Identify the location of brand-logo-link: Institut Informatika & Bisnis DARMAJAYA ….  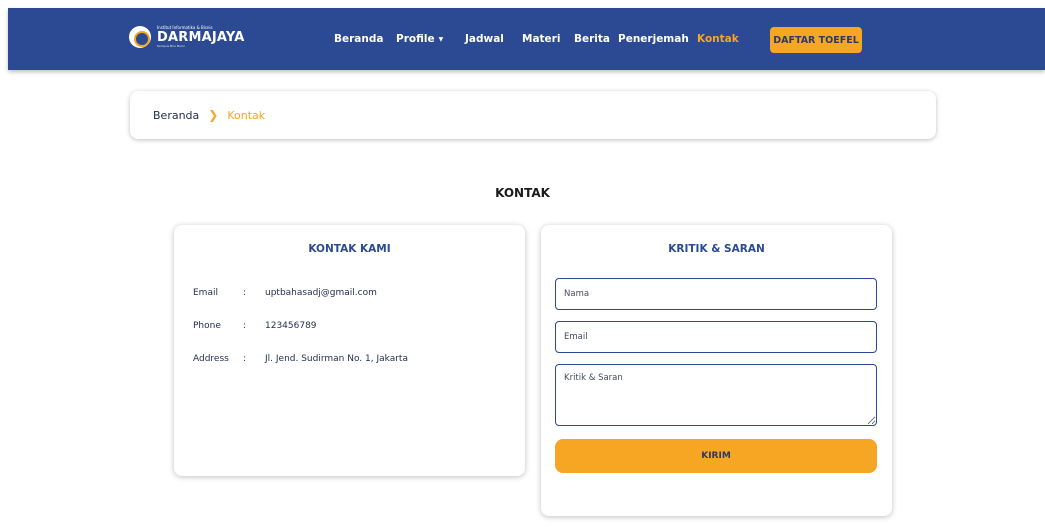
(187, 37).